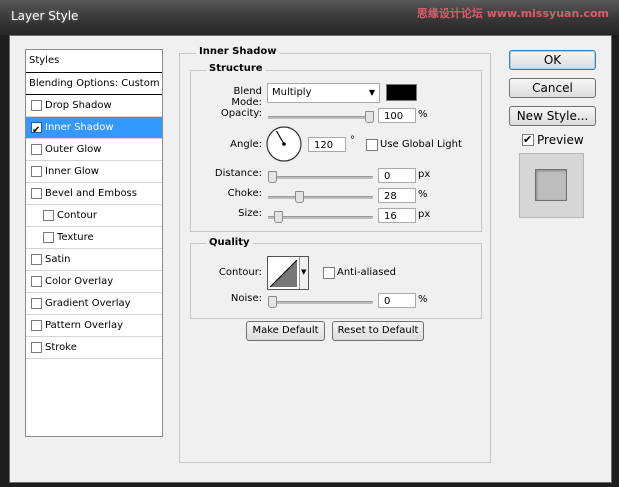 Image resolution: width=619 pixels, height=487 pixels. Describe the element at coordinates (79, 127) in the screenshot. I see `style-item-label: Inner Shadow` at that location.